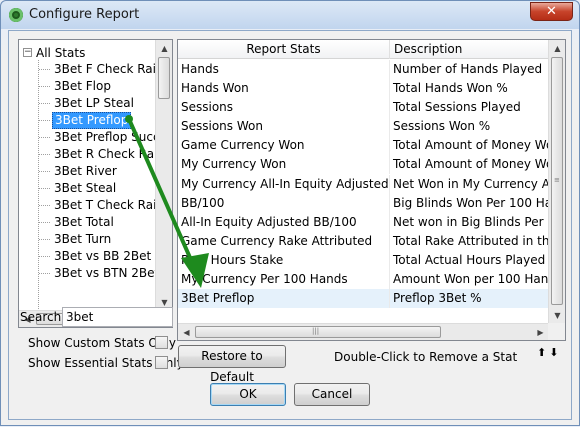 Image resolution: width=580 pixels, height=427 pixels. I want to click on tree-item: 3Bet Preflop Succ, so click(104, 137).